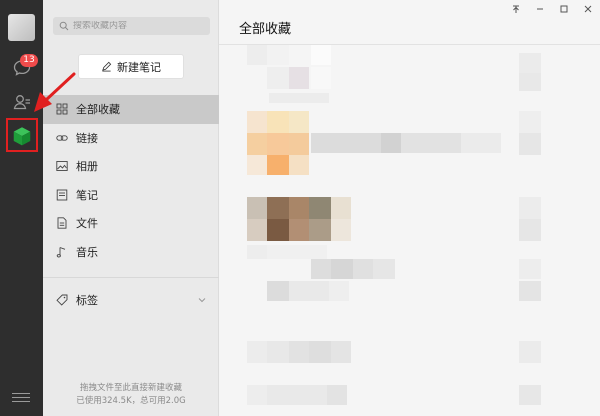 This screenshot has width=600, height=416. What do you see at coordinates (131, 109) in the screenshot?
I see `nav-item-all-favorites: 全部收藏` at bounding box center [131, 109].